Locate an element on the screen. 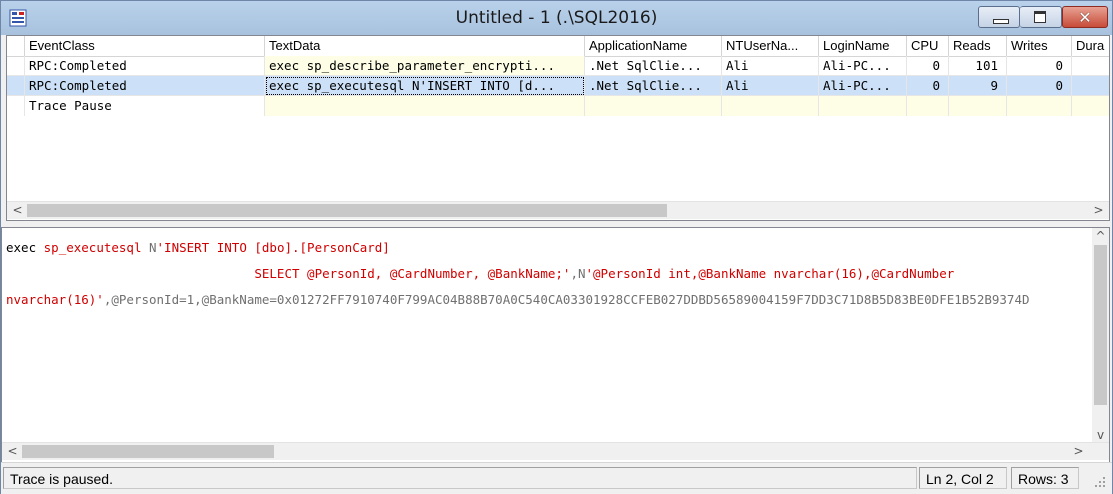 Image resolution: width=1113 pixels, height=494 pixels. cell-textdata is located at coordinates (425, 106).